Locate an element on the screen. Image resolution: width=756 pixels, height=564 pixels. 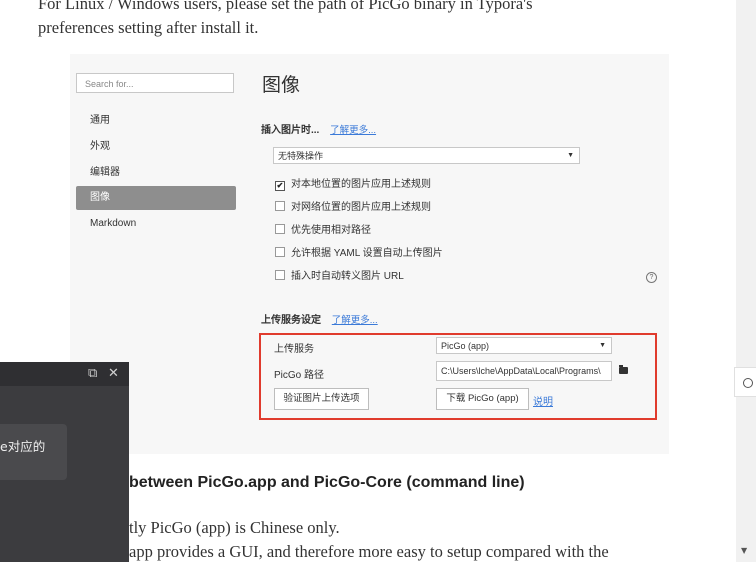
help-icon: ? is located at coordinates (651, 277).